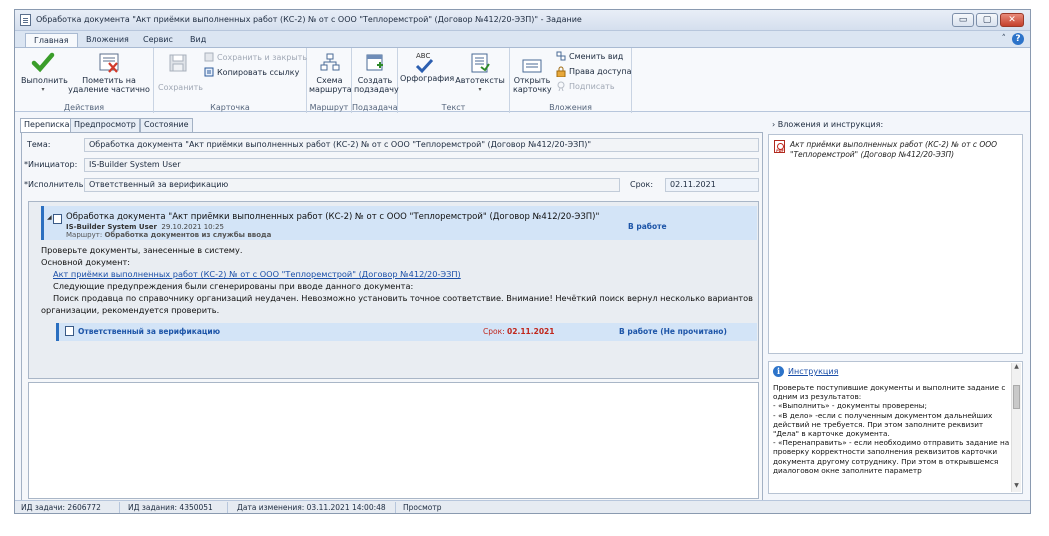 This screenshot has width=1049, height=536. Describe the element at coordinates (592, 86) in the screenshot. I see `sign-label: Подписать` at that location.